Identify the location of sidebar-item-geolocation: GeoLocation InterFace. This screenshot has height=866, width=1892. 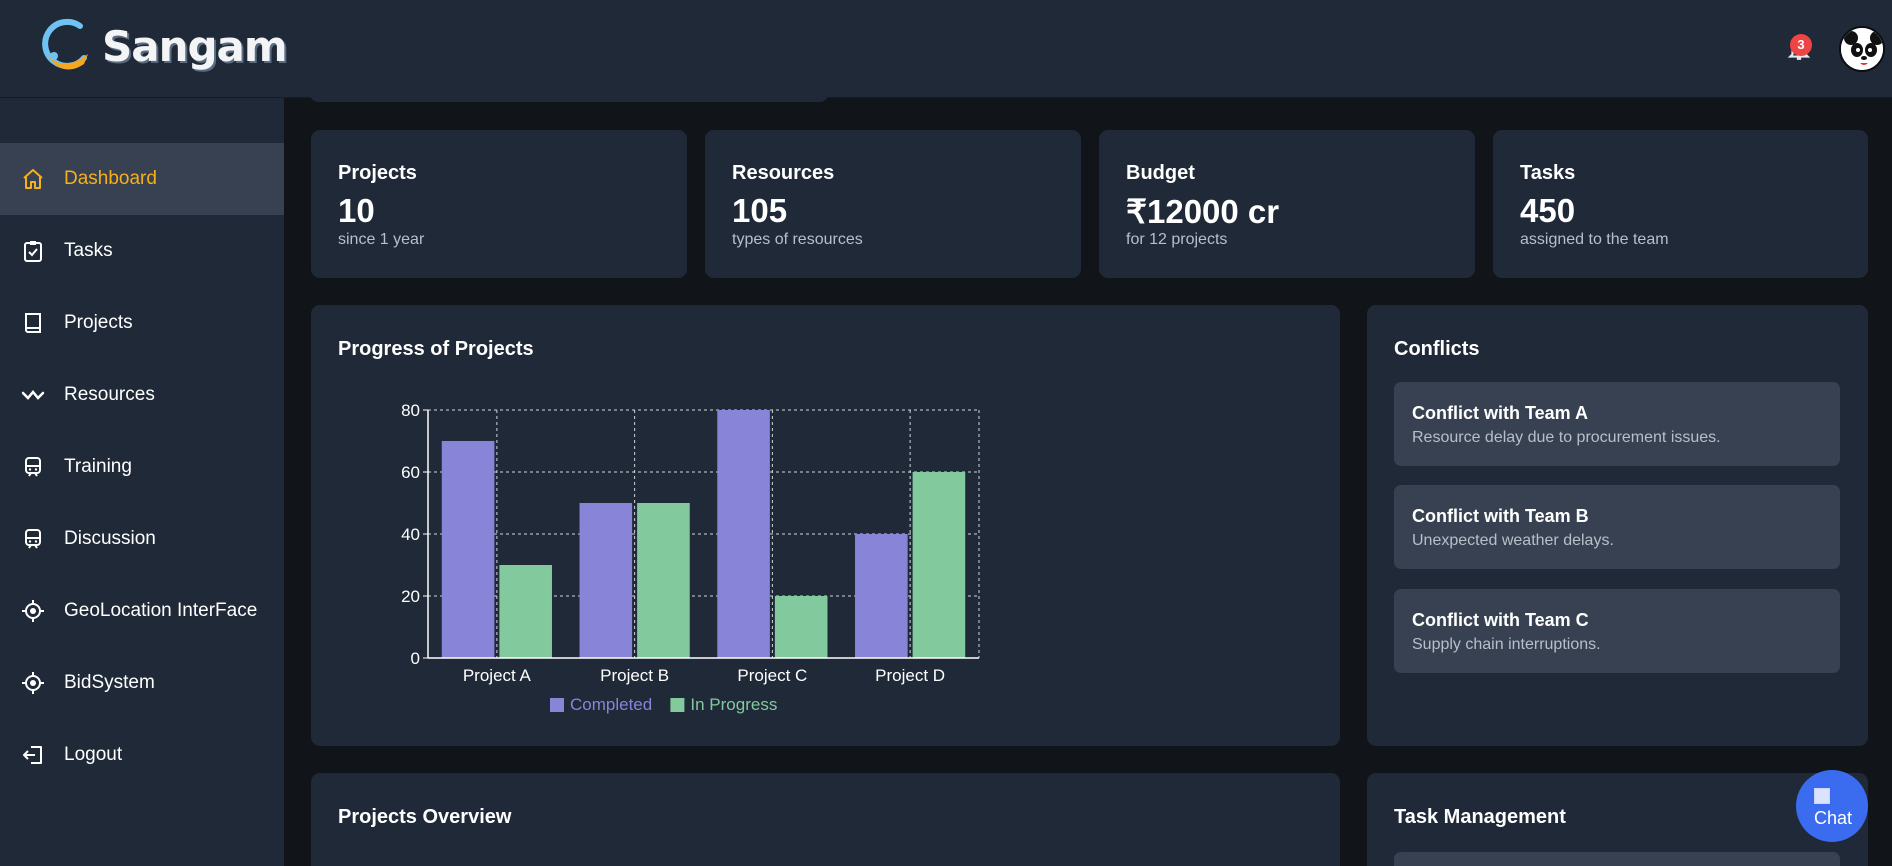
(142, 611).